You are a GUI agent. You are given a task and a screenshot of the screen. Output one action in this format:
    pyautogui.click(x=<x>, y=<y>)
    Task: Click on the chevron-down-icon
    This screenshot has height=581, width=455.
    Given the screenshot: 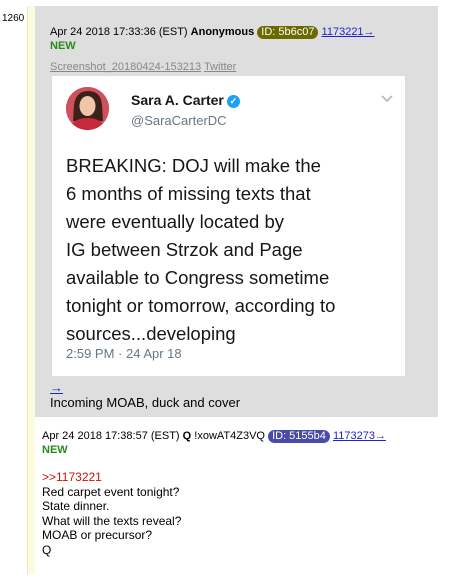 What is the action you would take?
    pyautogui.click(x=387, y=99)
    